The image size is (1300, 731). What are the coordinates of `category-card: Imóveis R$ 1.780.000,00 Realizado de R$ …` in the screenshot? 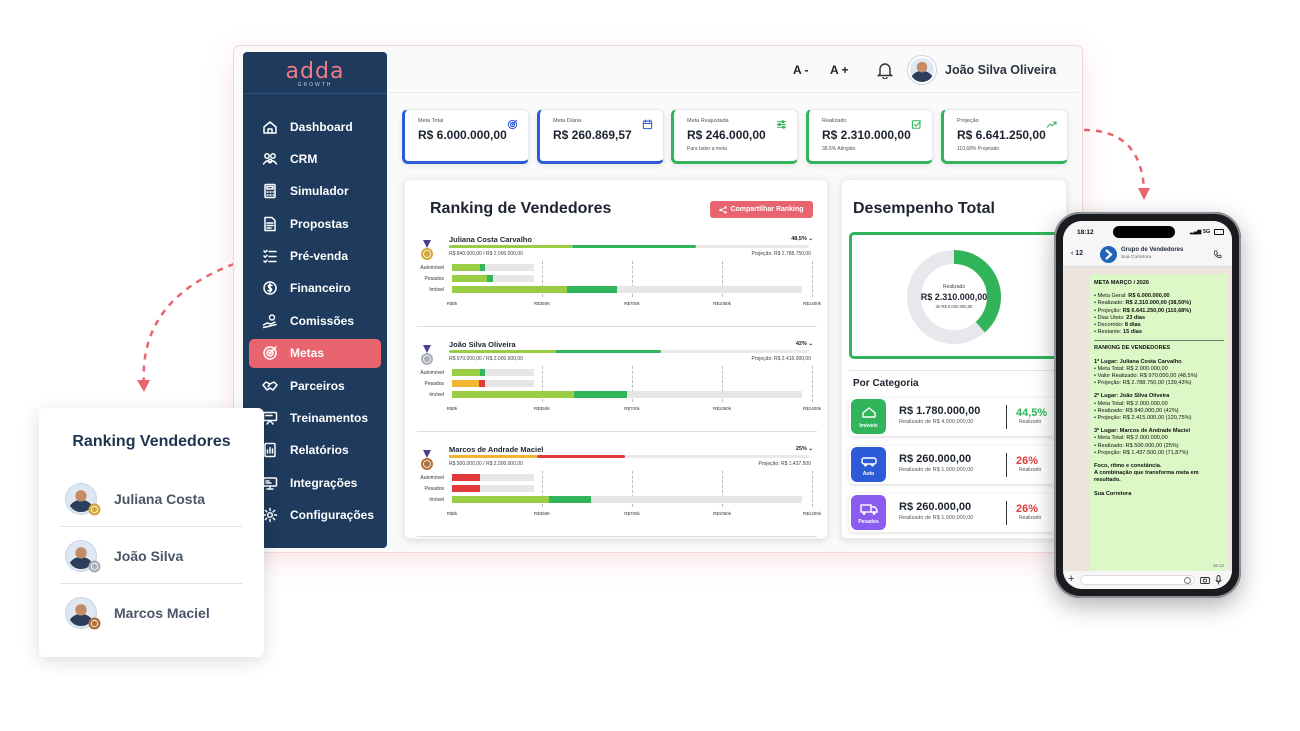 It's located at (955, 417).